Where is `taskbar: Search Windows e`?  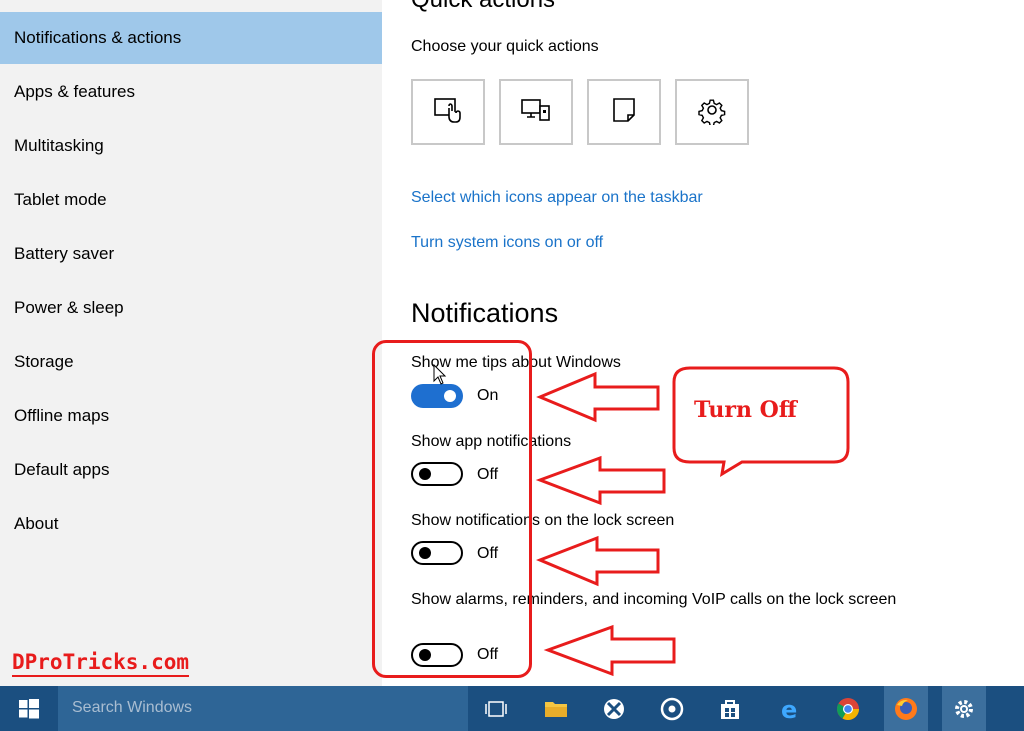 taskbar: Search Windows e is located at coordinates (512, 708).